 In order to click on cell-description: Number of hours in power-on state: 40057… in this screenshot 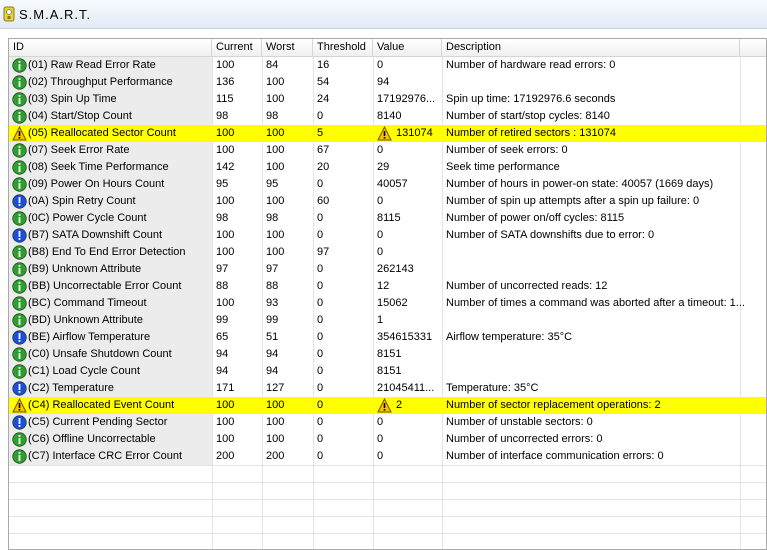, I will do `click(604, 184)`.